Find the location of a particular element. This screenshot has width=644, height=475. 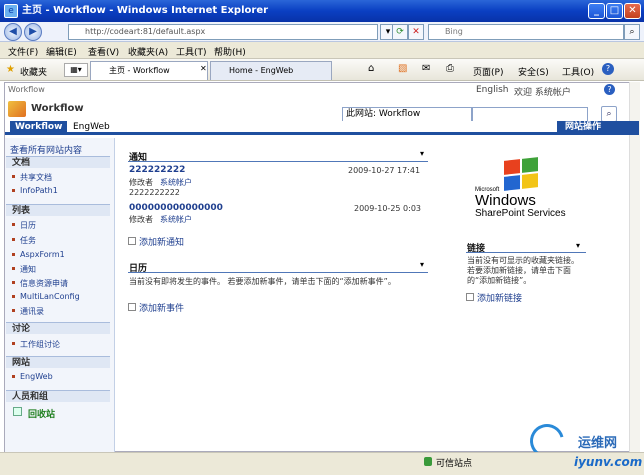

windows-flag-logo is located at coordinates (522, 174).